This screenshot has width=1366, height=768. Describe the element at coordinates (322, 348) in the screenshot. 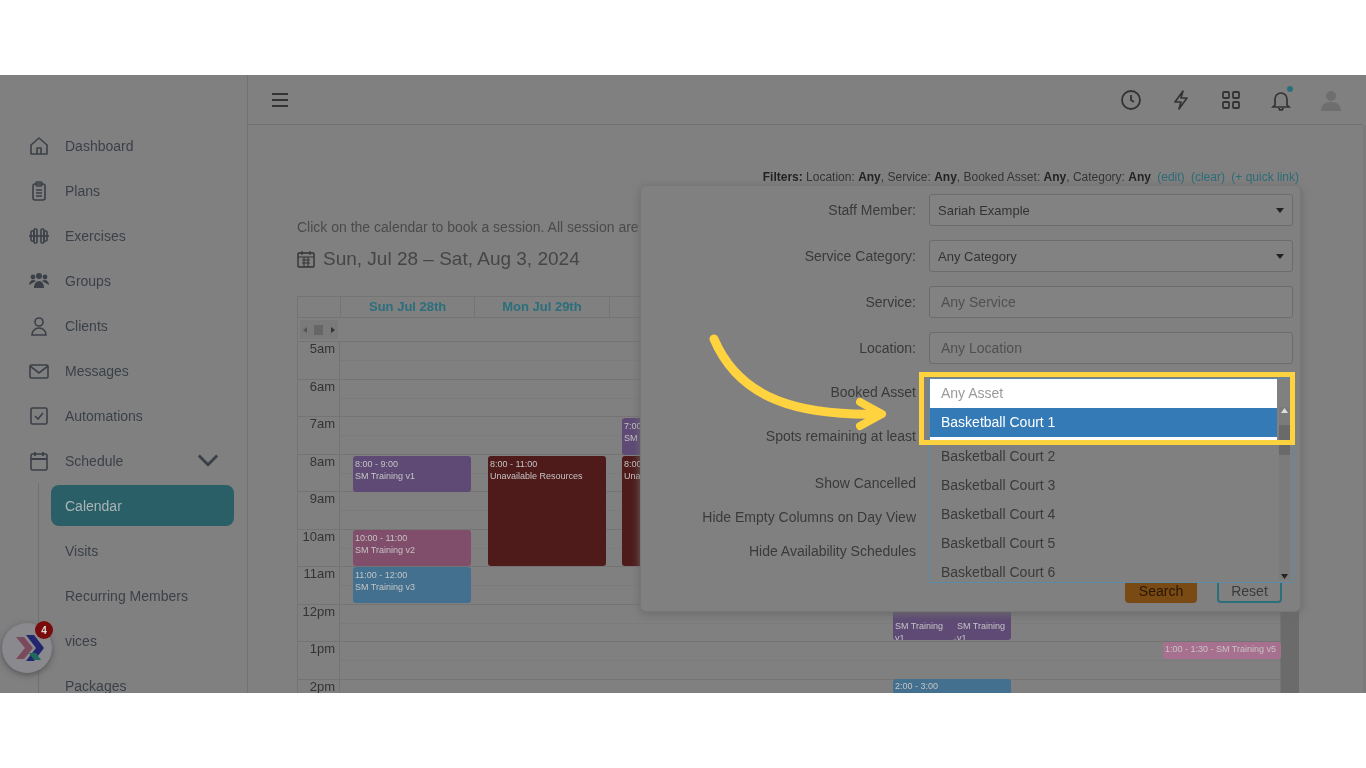

I see `hour-label: 5am` at that location.